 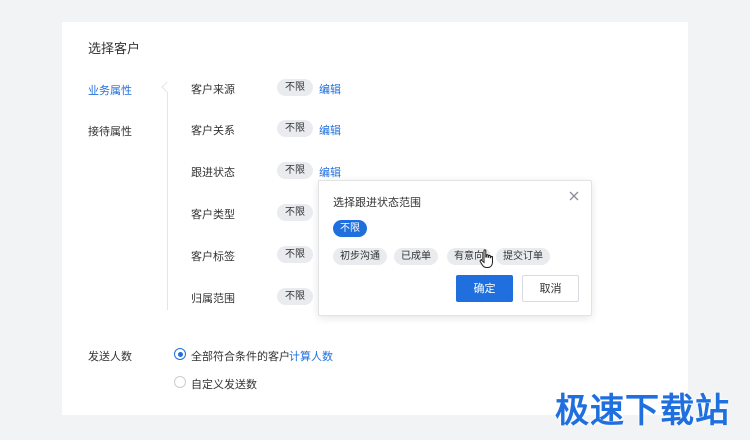 What do you see at coordinates (167, 196) in the screenshot?
I see `sidebar-divider` at bounding box center [167, 196].